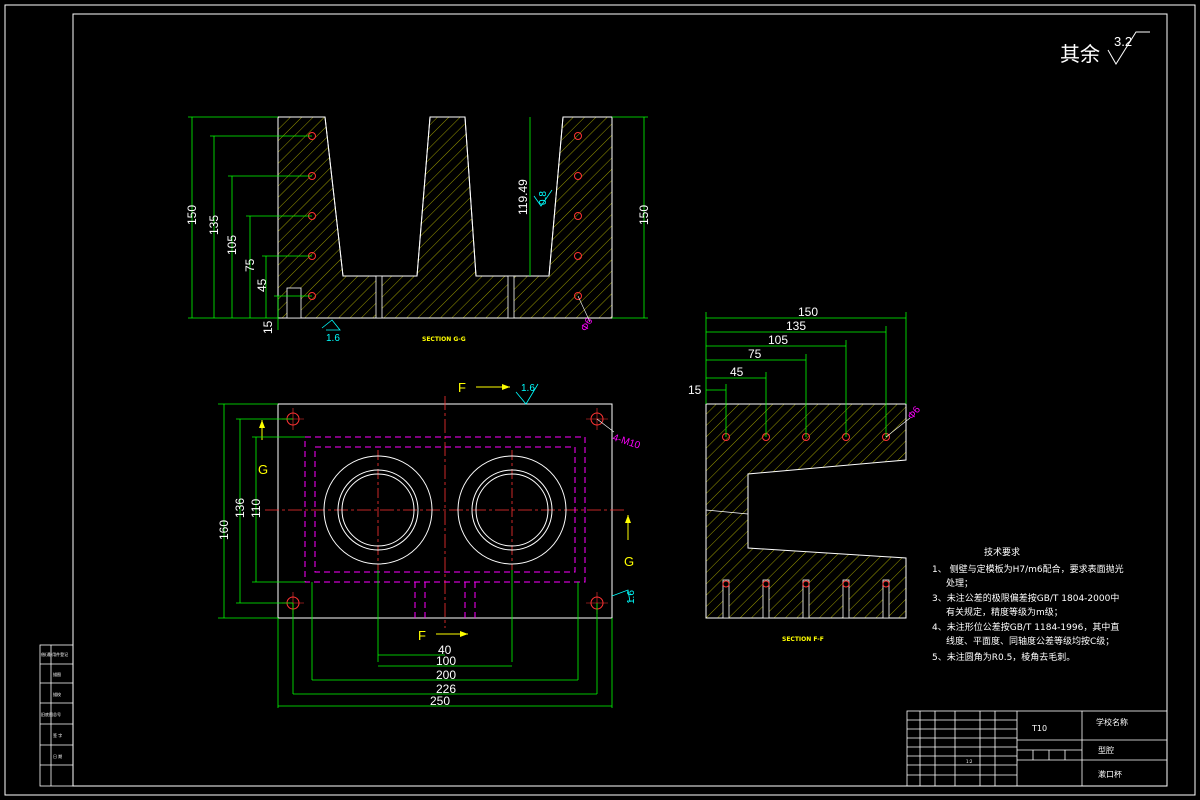 This screenshot has height=800, width=1200. Describe the element at coordinates (1025, 627) in the screenshot. I see `tech-req-line-5: 4、未注形位公差按GB/T 1184-1996，其中直` at that location.